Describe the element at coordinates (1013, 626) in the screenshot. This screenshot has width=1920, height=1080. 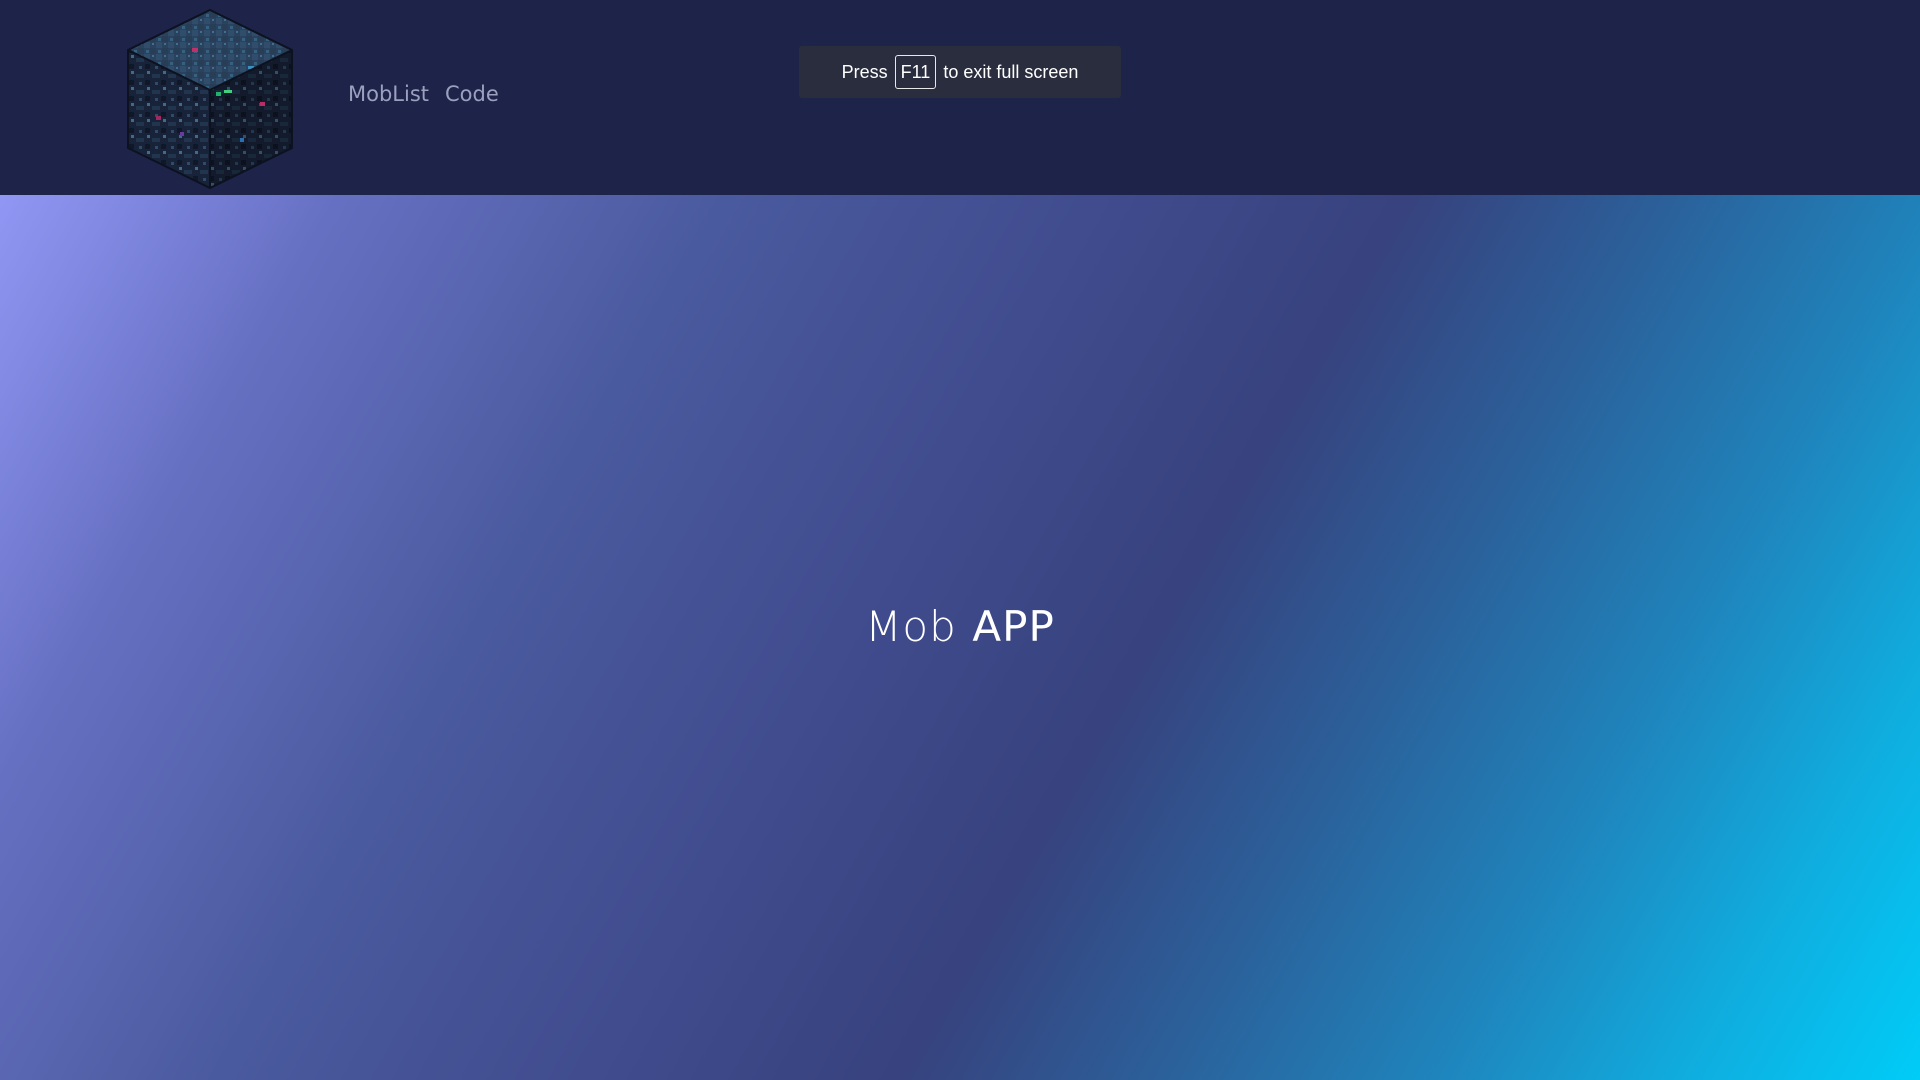
I see `hero-title-main: APP` at that location.